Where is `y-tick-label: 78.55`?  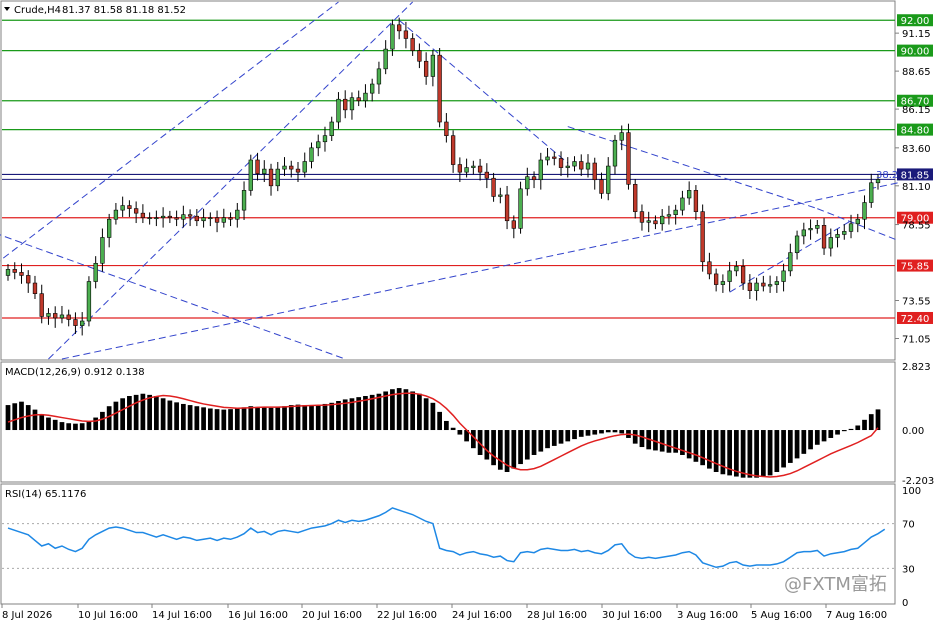 y-tick-label: 78.55 is located at coordinates (916, 226).